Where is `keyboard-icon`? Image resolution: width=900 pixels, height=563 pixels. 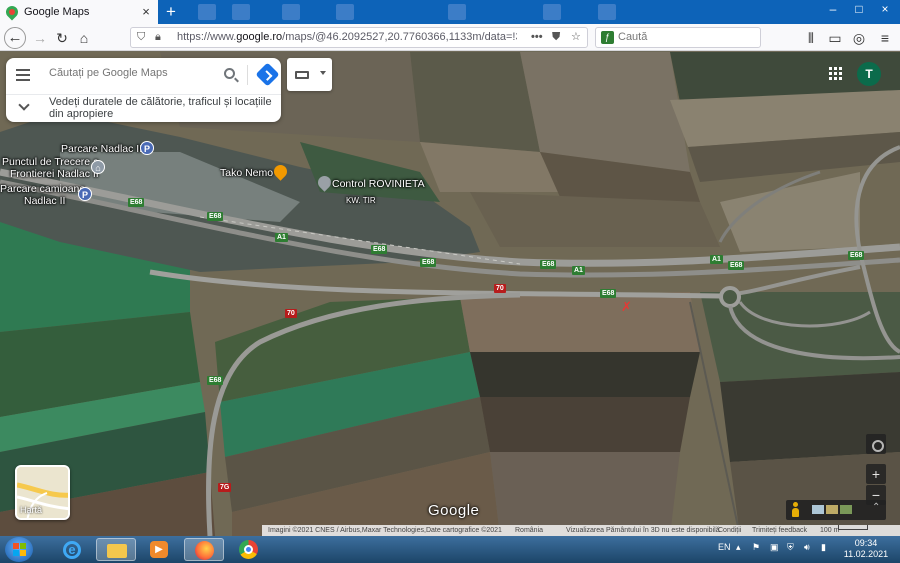
keyboard-icon is located at coordinates (302, 75).